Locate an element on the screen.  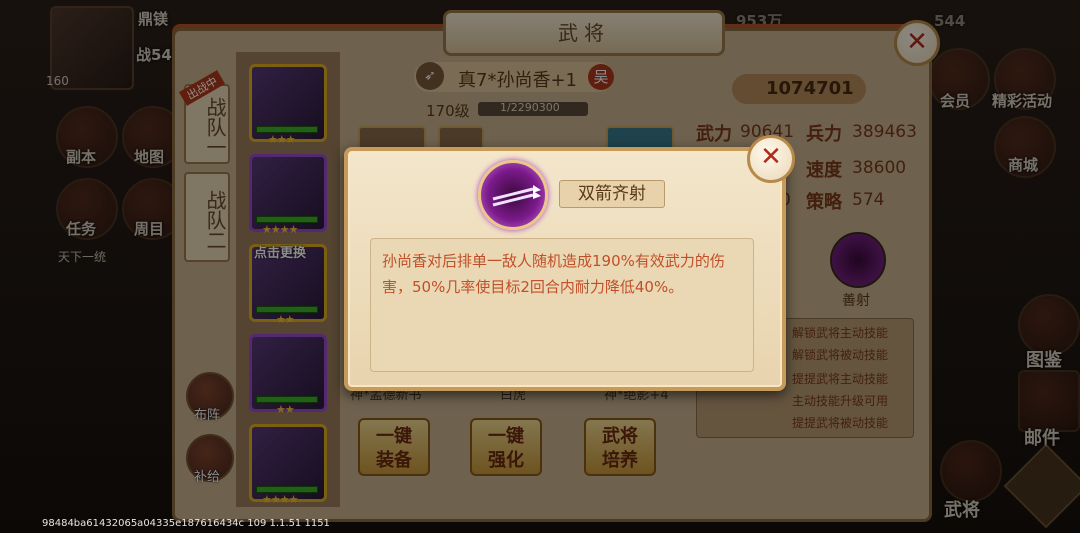
skill-name: 双箭齐射 is located at coordinates (612, 194).